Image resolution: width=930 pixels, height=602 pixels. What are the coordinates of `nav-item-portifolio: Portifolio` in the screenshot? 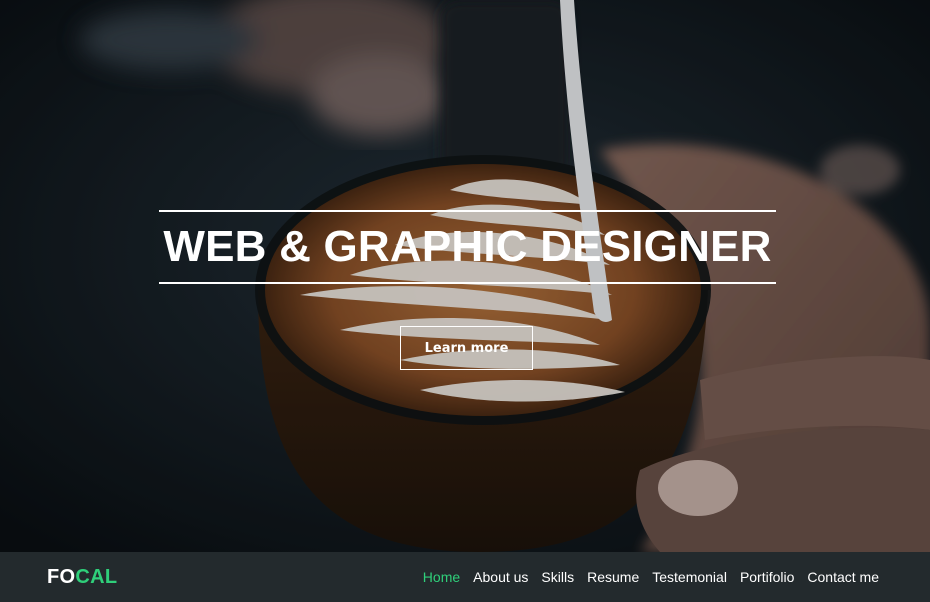 It's located at (767, 577).